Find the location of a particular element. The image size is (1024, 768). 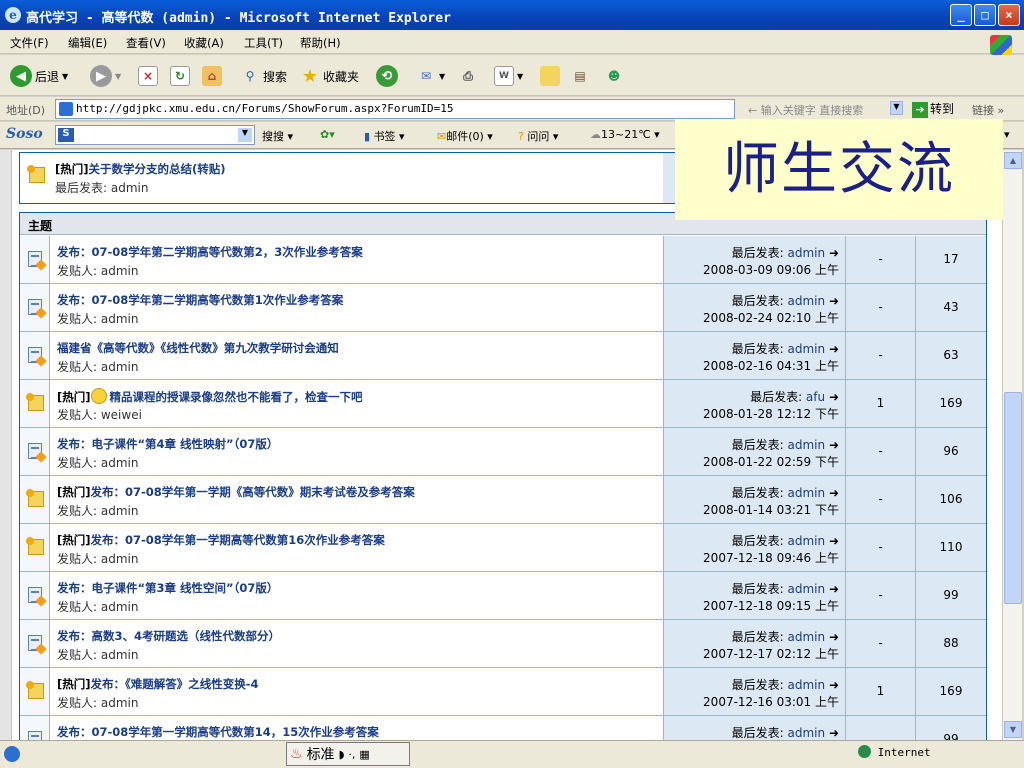

home-button: ⌂ is located at coordinates (212, 76).